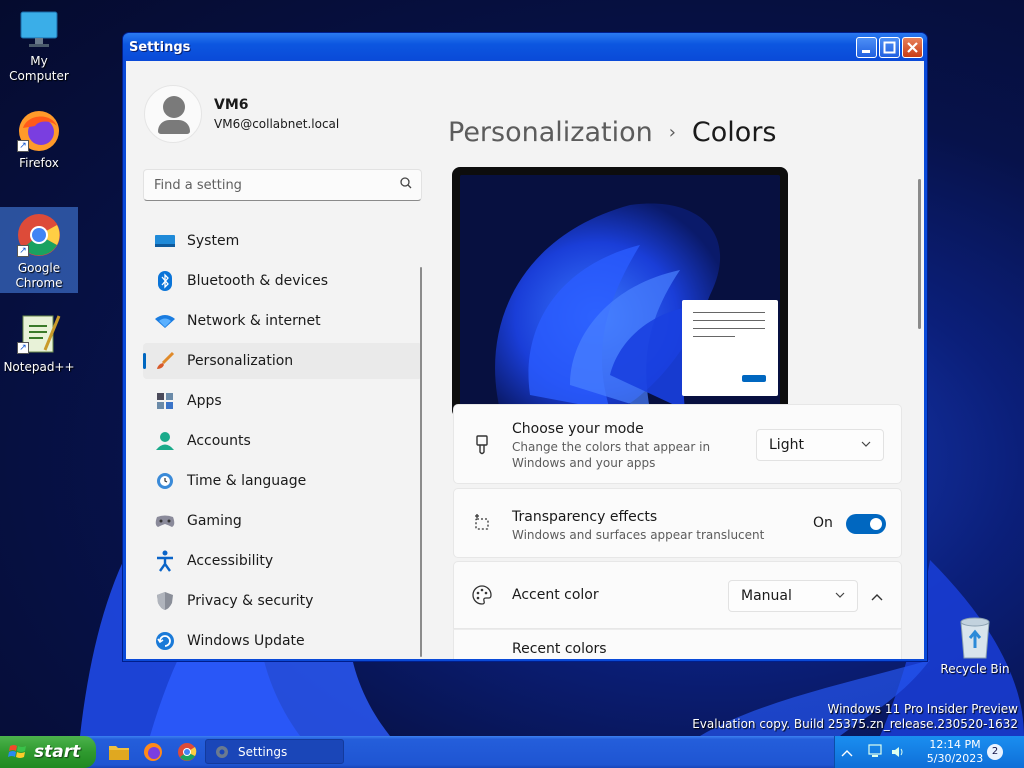 This screenshot has width=1024, height=768. I want to click on system-icon, so click(165, 241).